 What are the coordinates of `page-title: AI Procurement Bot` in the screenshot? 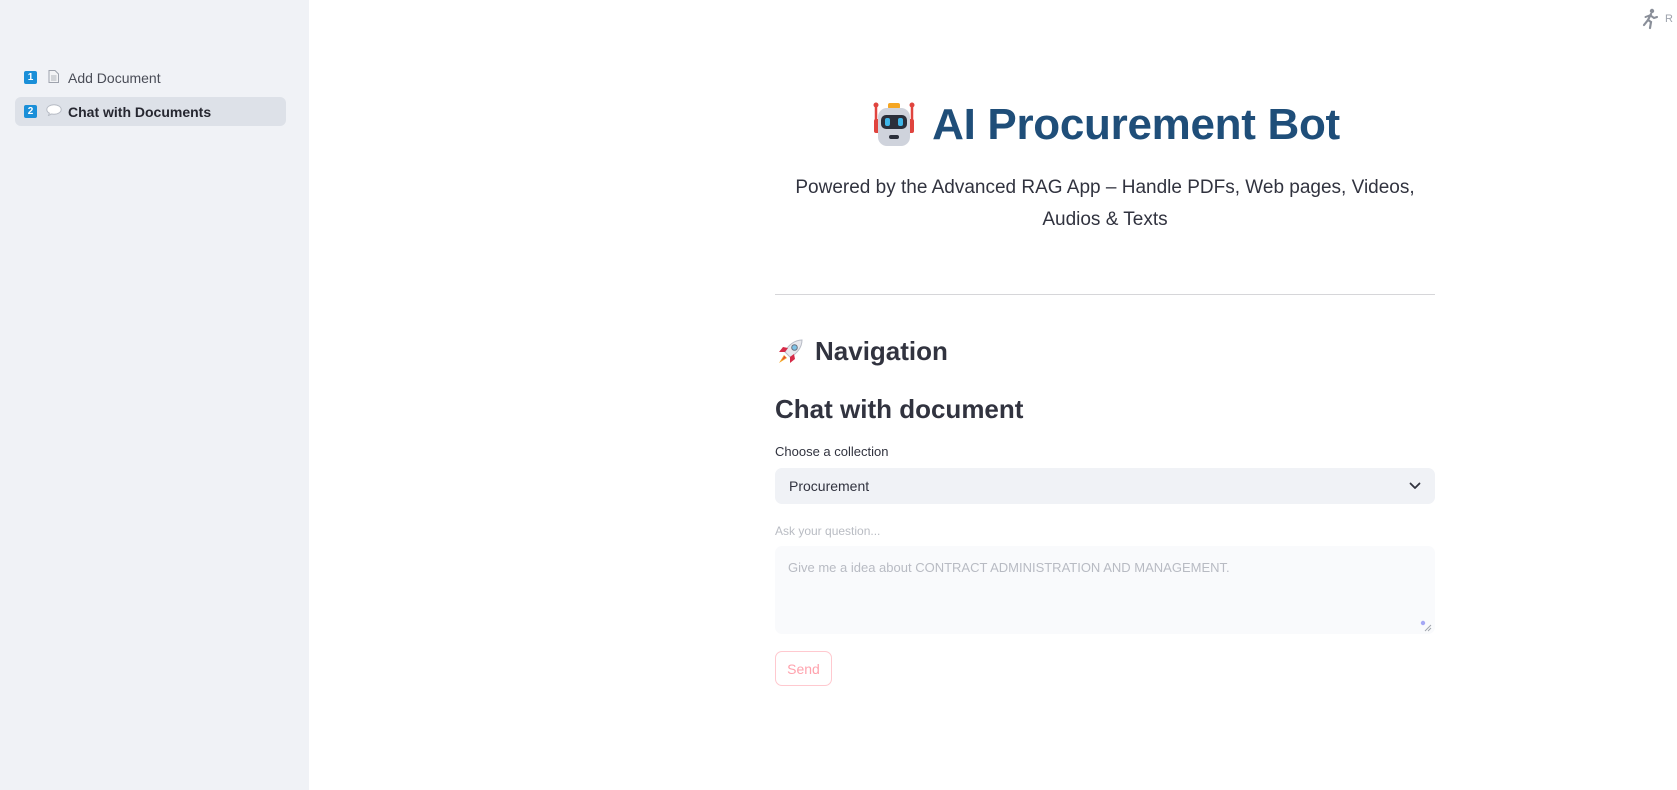 It's located at (1136, 124).